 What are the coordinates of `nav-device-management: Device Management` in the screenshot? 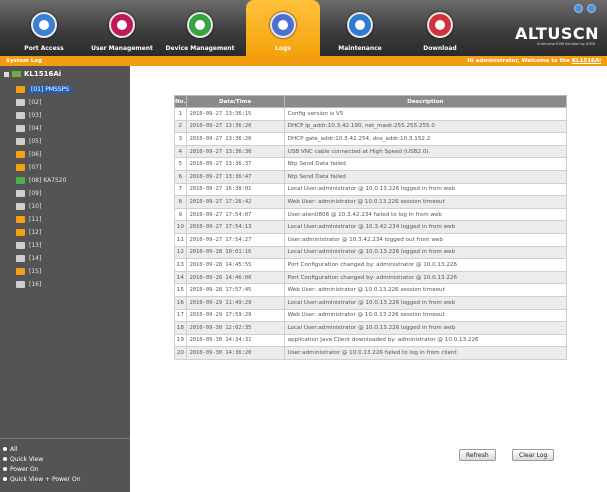 It's located at (200, 28).